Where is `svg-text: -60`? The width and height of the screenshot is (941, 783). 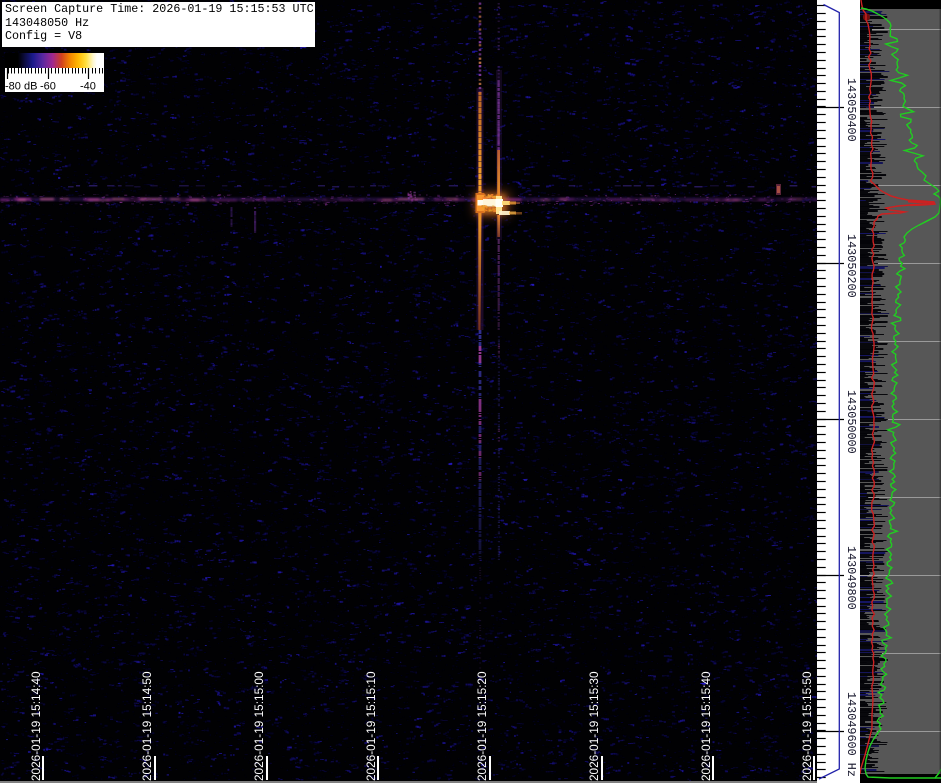 svg-text: -60 is located at coordinates (48, 87).